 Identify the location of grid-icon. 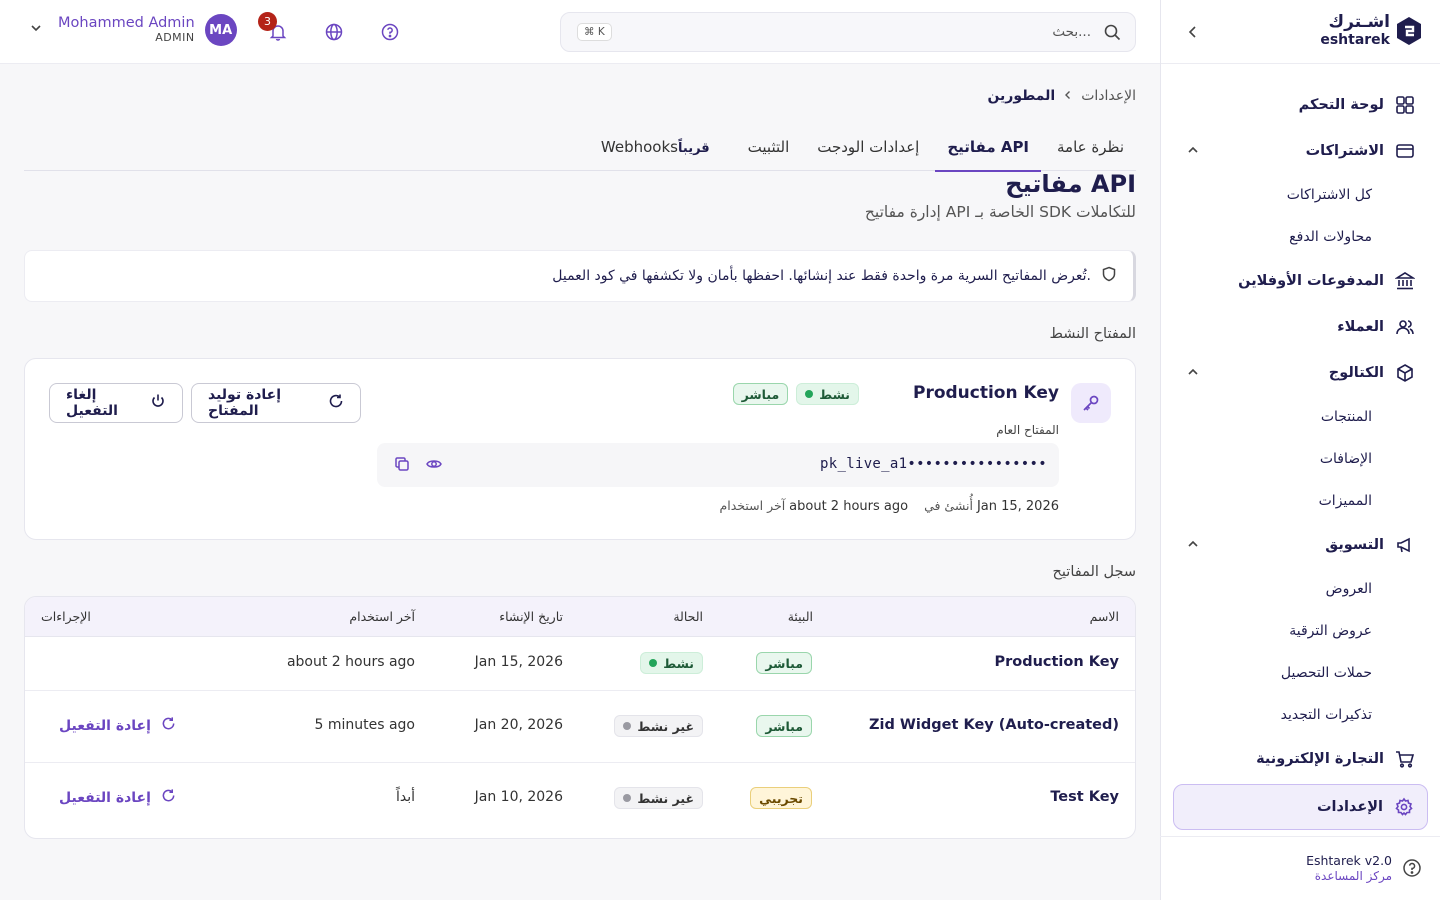
(1405, 105).